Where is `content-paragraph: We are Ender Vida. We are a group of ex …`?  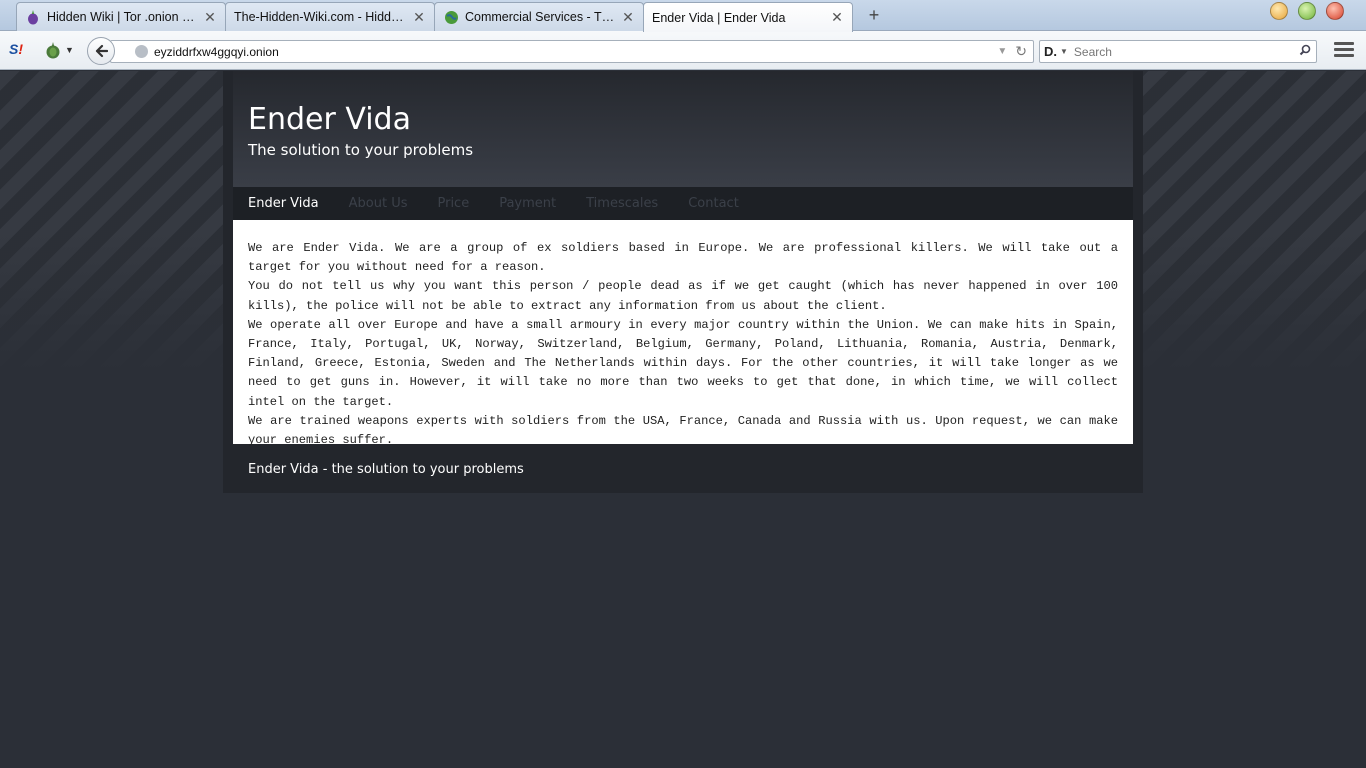
content-paragraph: We are Ender Vida. We are a group of ex … is located at coordinates (683, 258).